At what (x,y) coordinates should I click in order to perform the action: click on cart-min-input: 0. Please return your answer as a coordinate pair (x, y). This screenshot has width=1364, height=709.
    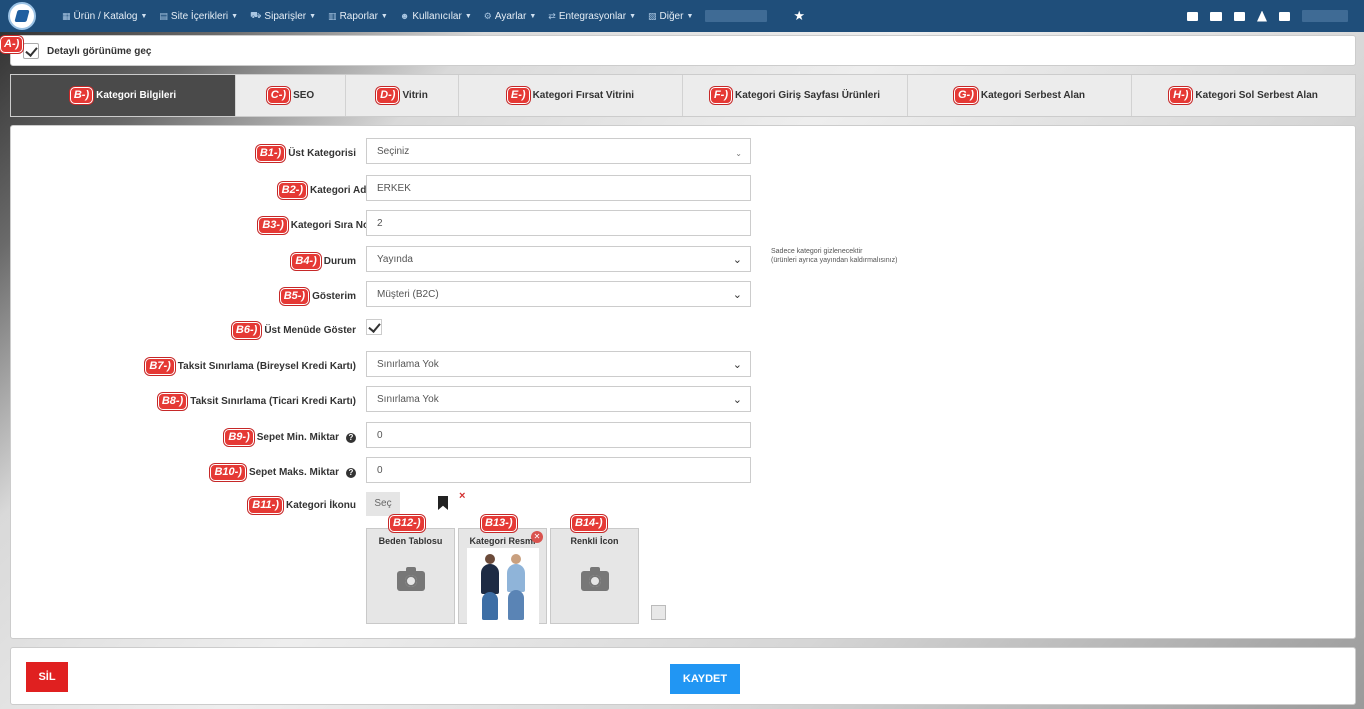
    Looking at the image, I should click on (558, 435).